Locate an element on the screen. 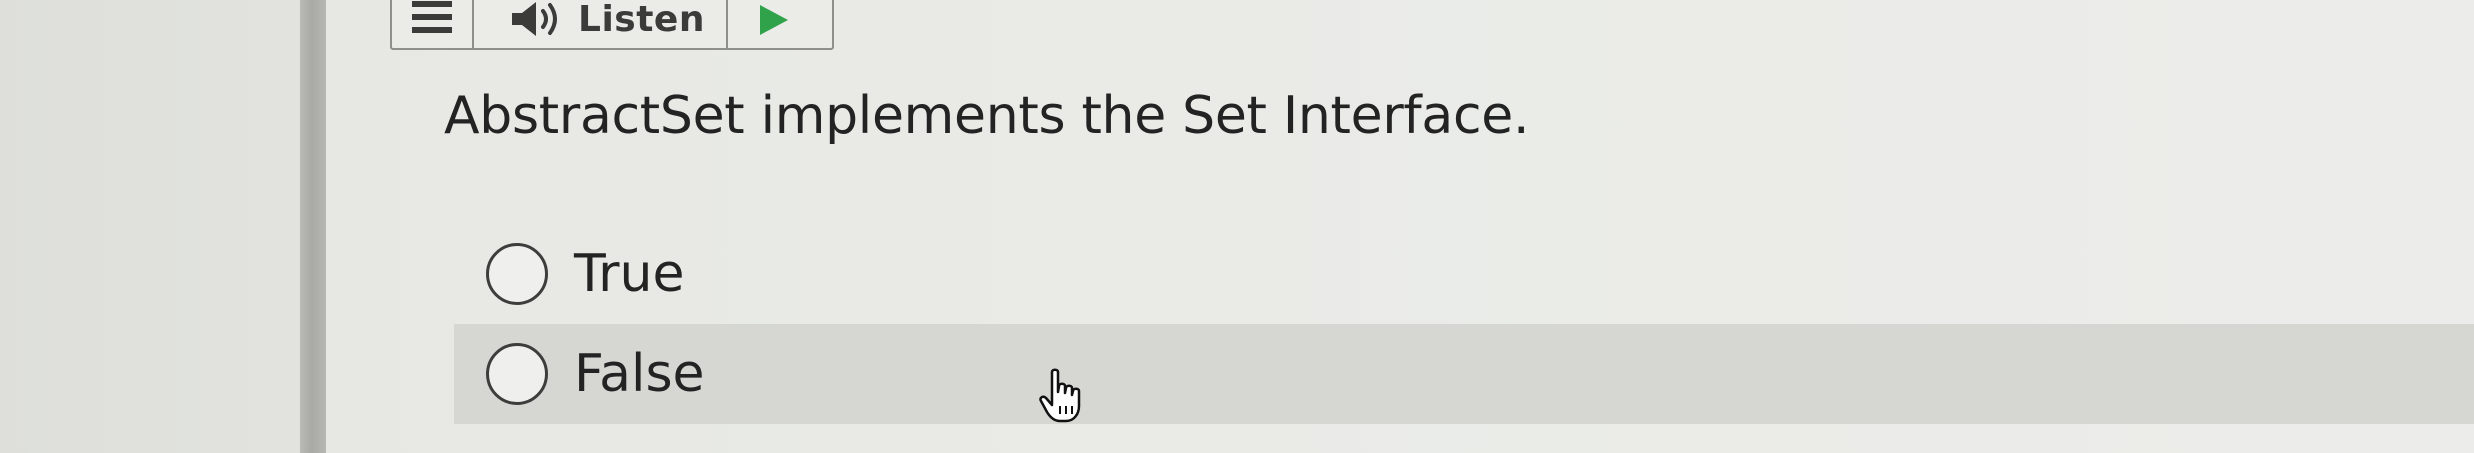  listen-button: Listen is located at coordinates (601, 24).